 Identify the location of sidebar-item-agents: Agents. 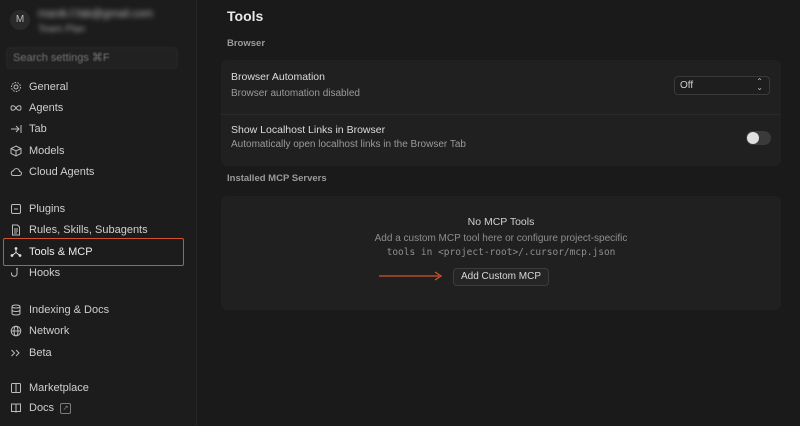
(95, 108).